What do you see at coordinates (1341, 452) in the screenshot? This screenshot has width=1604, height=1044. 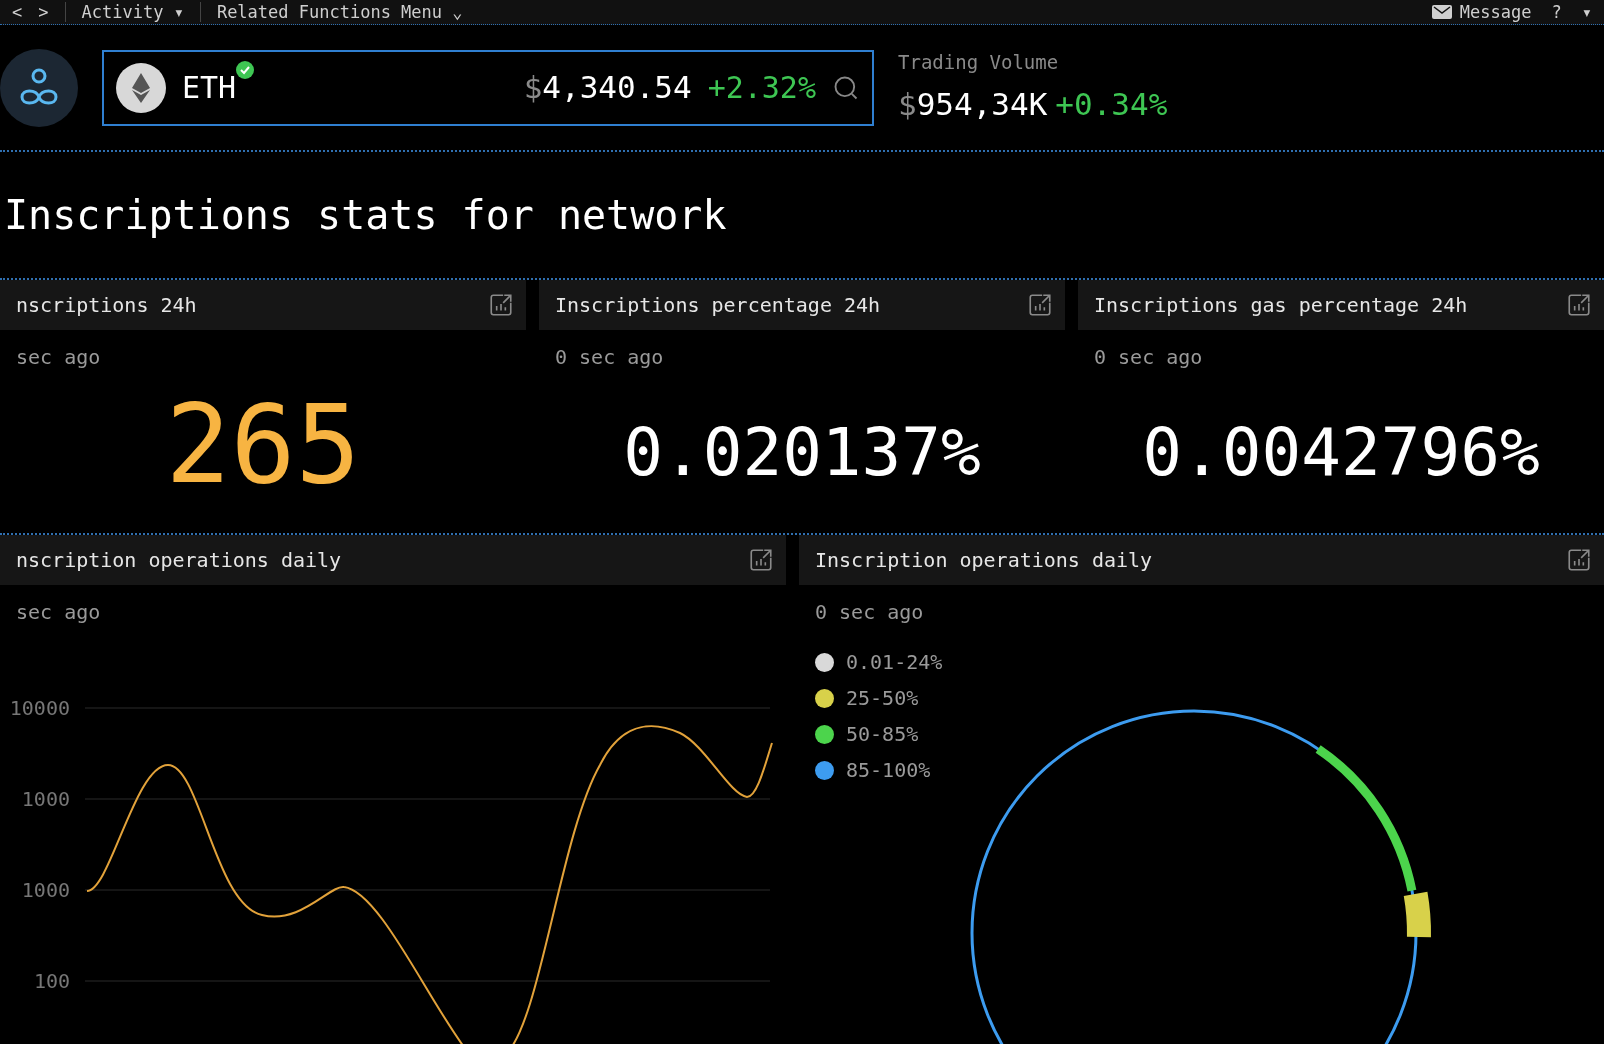 I see `stat-value: 0.0042796%` at bounding box center [1341, 452].